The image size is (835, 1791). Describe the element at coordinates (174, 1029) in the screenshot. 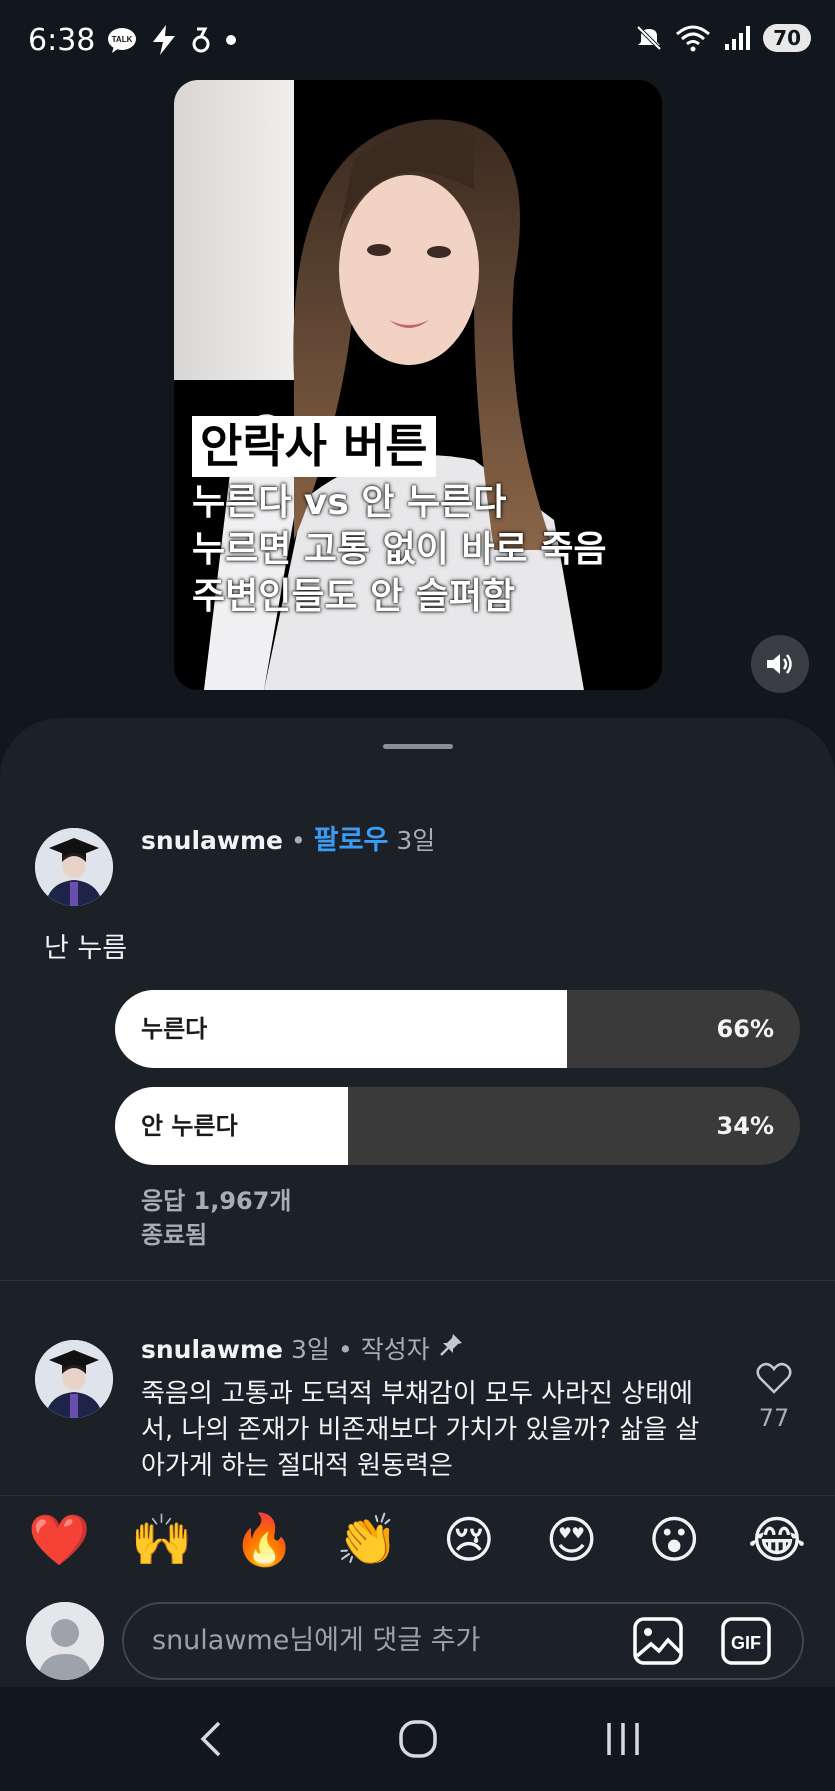

I see `poll-option-label: 누른다` at that location.